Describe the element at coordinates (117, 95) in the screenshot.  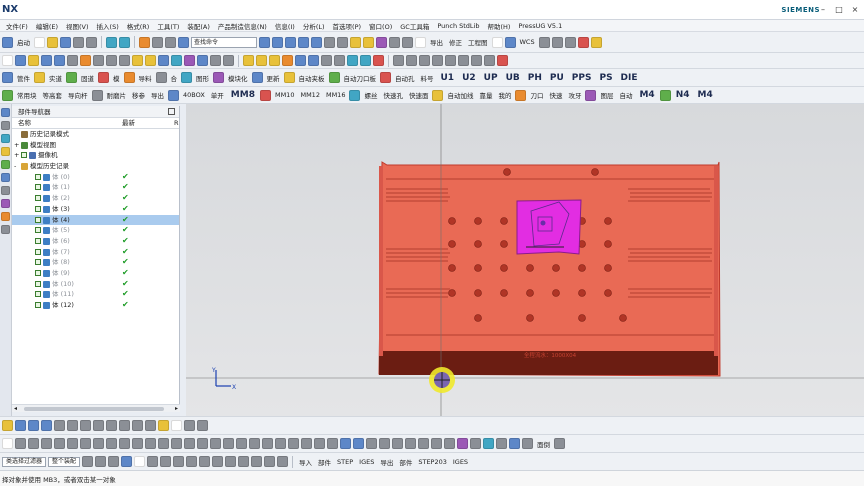
I see `process-button: 耐磨片` at that location.